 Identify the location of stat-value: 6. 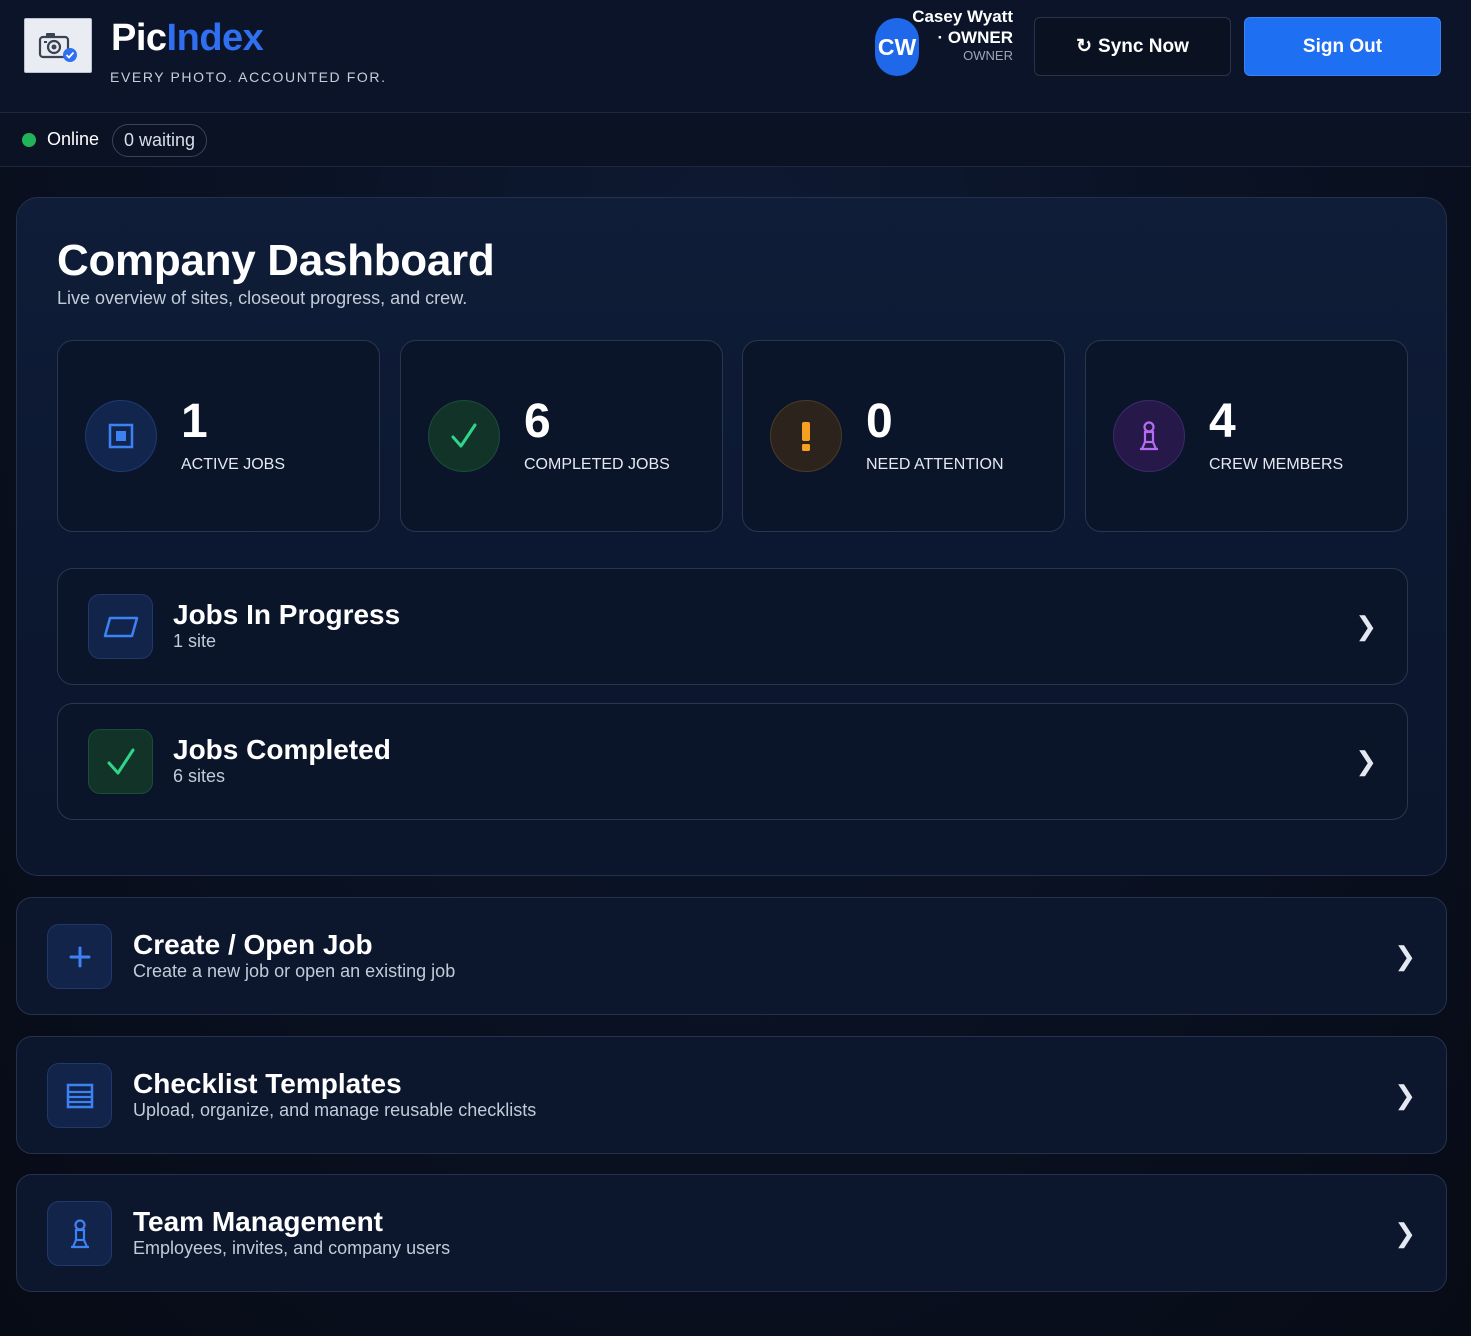
(537, 421).